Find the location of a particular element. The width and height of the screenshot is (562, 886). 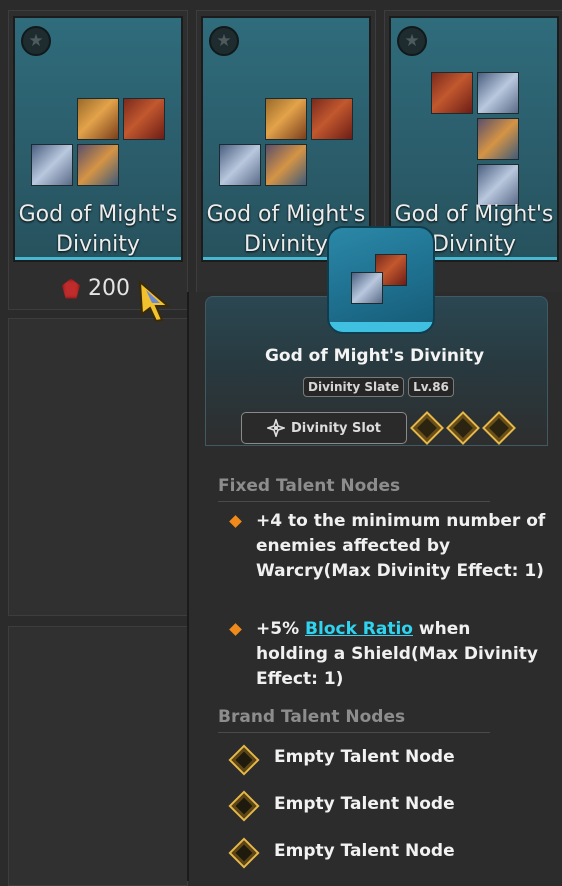

card-price: 200 is located at coordinates (96, 288).